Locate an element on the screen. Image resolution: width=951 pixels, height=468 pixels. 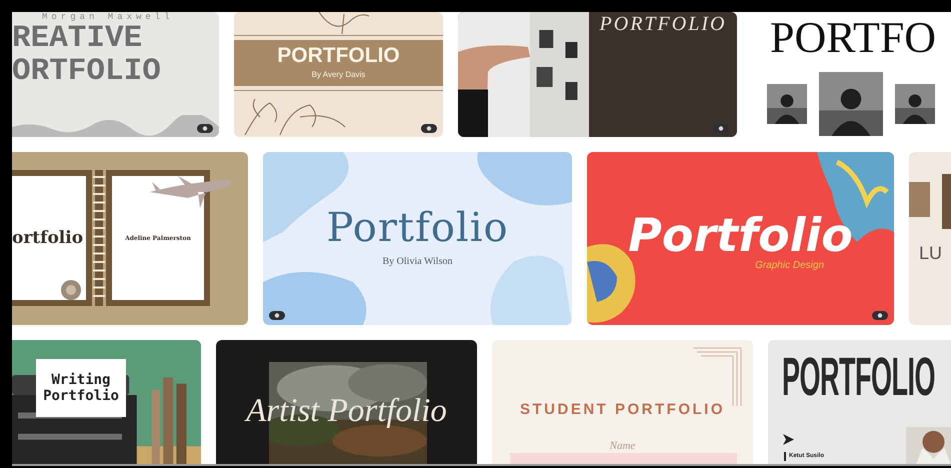
template-card: Morgan Maxwell REATIVE ORTFOLIO is located at coordinates (115, 74).